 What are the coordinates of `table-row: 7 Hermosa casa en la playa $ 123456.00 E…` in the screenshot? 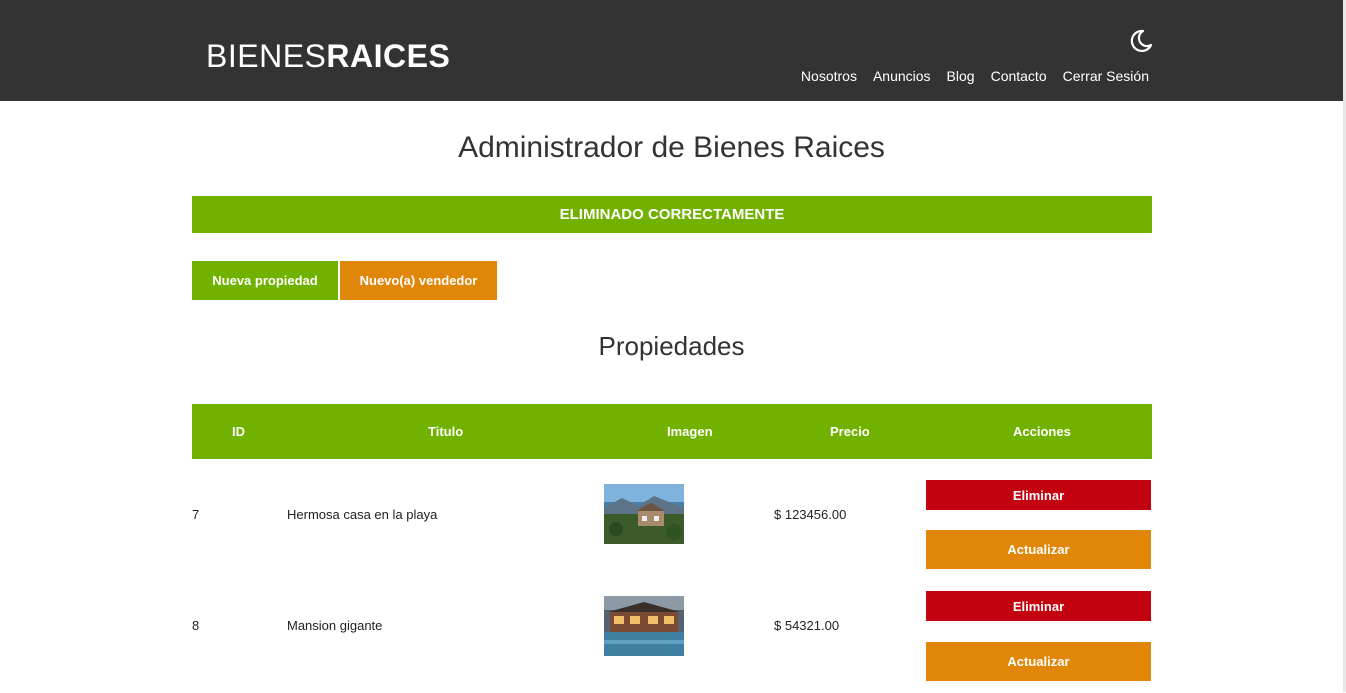 It's located at (672, 527).